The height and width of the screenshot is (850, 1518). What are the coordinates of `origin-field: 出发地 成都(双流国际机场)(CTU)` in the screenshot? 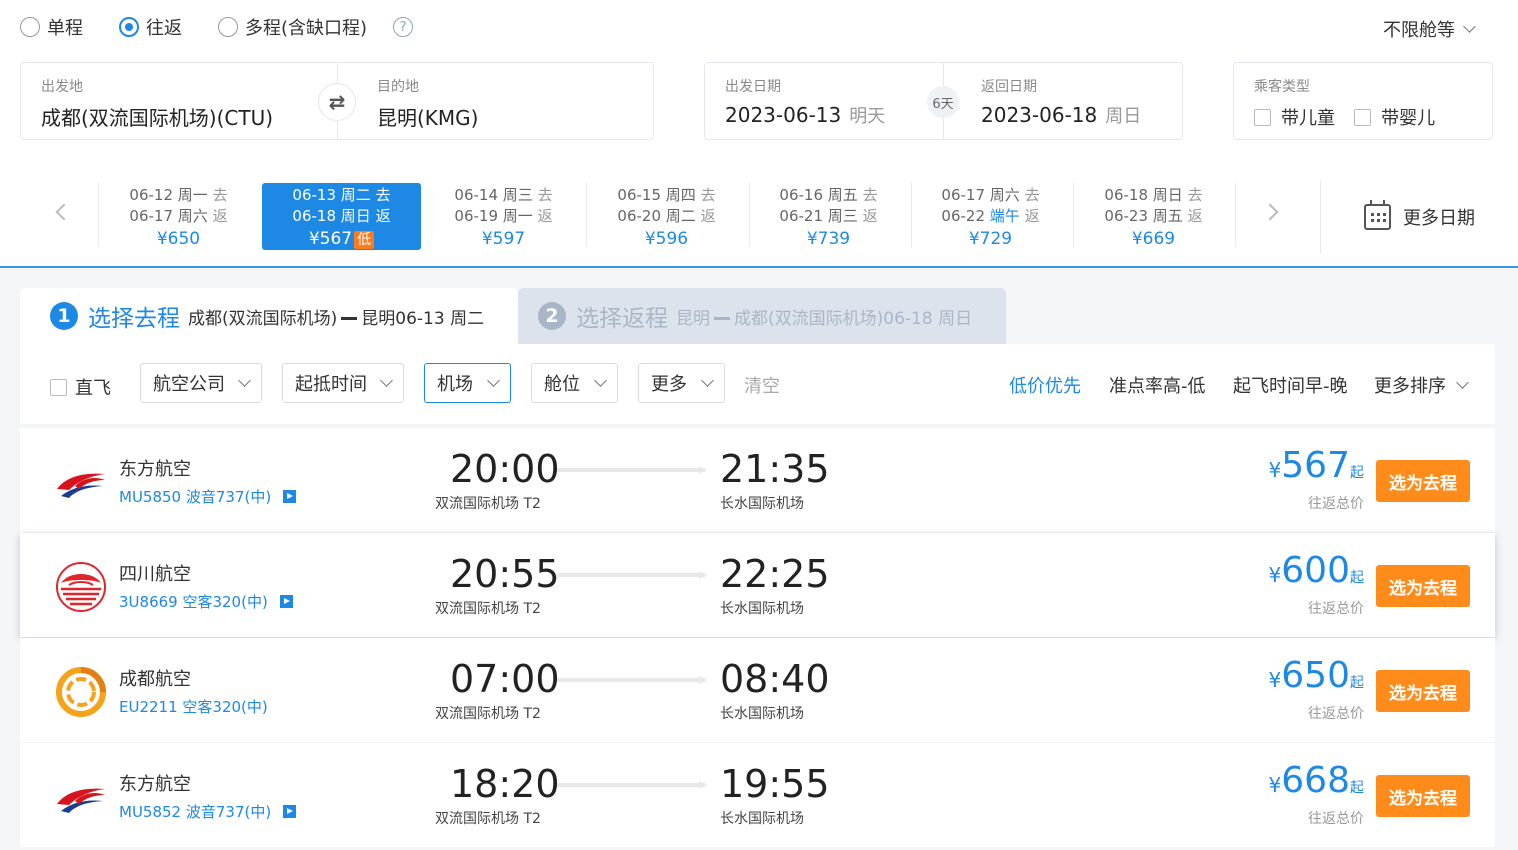 It's located at (157, 103).